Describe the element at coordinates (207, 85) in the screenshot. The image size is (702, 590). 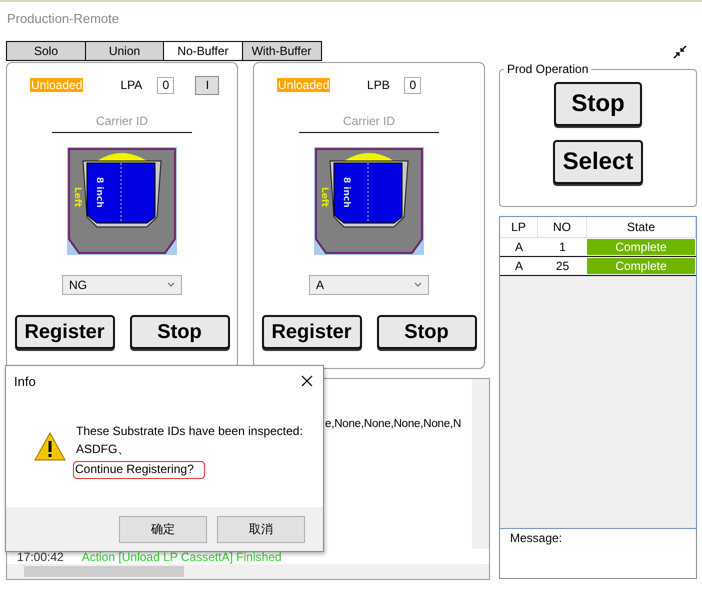
I see `small-button: I` at that location.